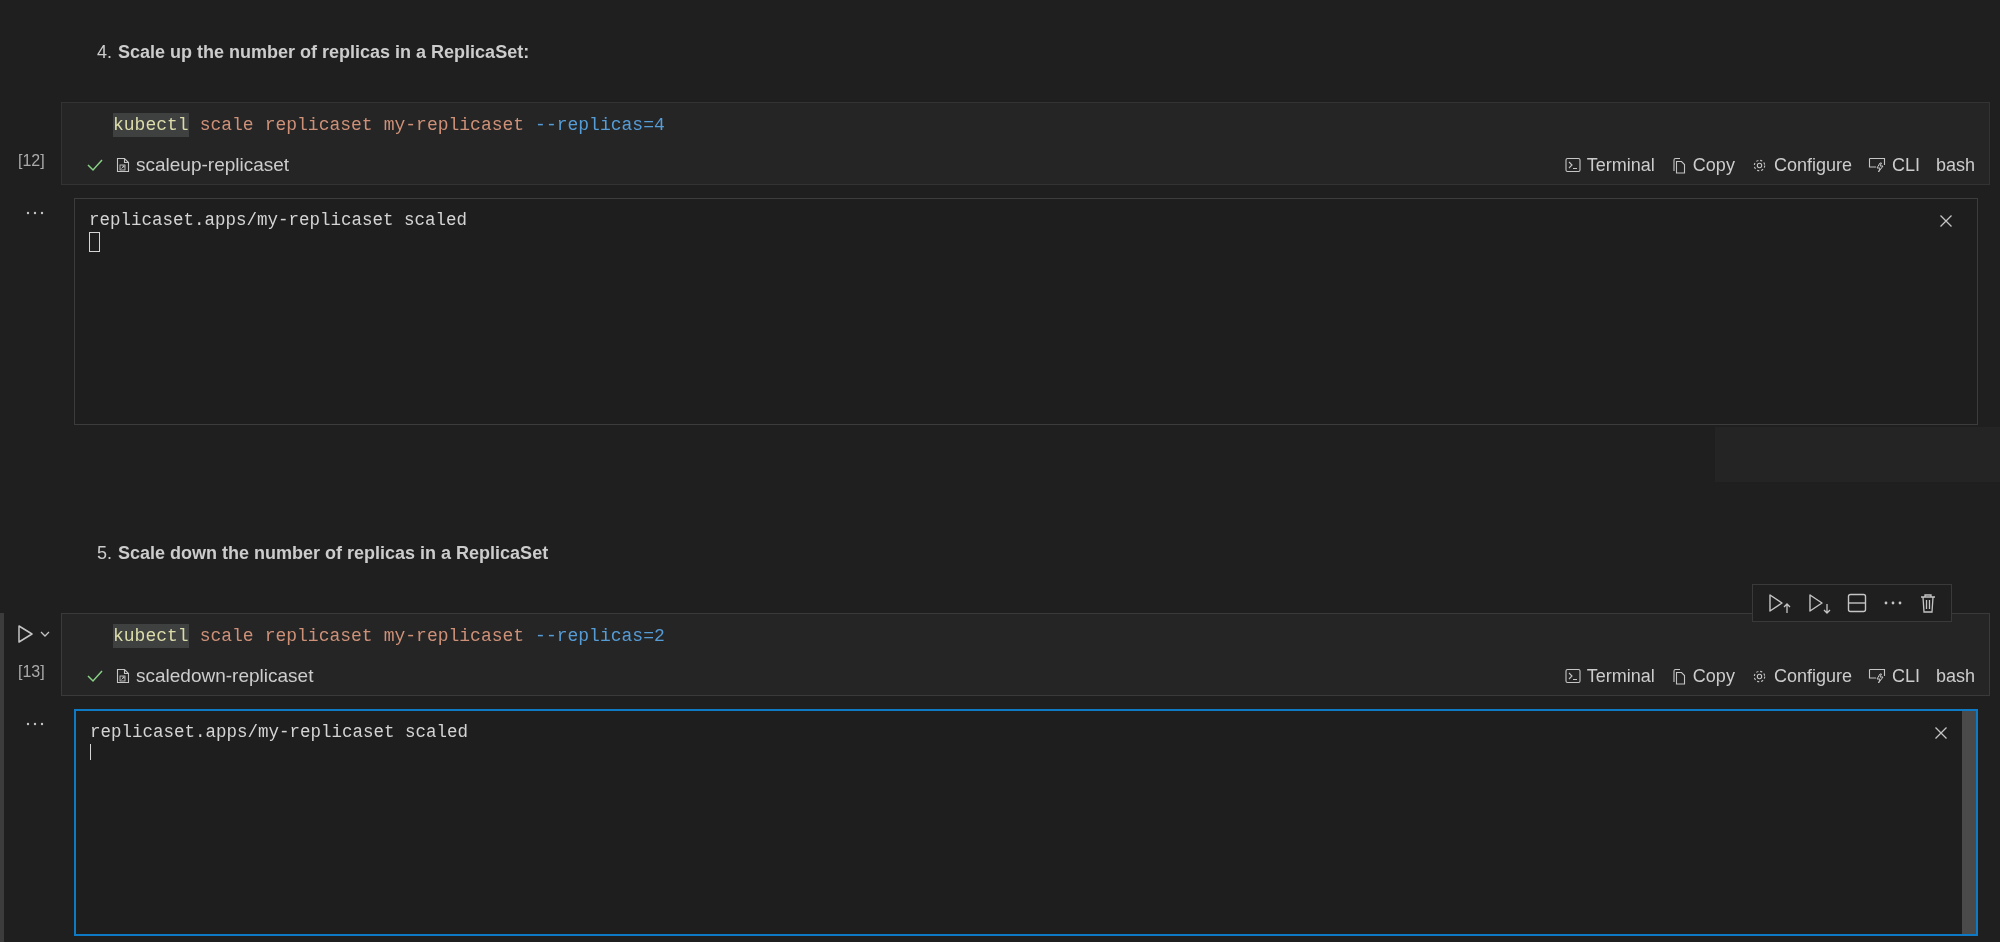 This screenshot has width=2000, height=942. What do you see at coordinates (25, 634) in the screenshot?
I see `run-icon` at bounding box center [25, 634].